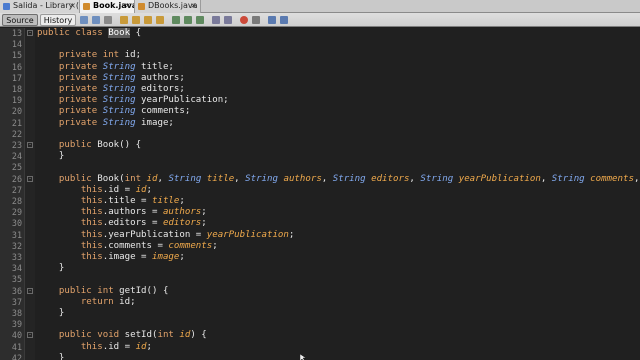  What do you see at coordinates (16, 167) in the screenshot?
I see `line-number: 25` at bounding box center [16, 167].